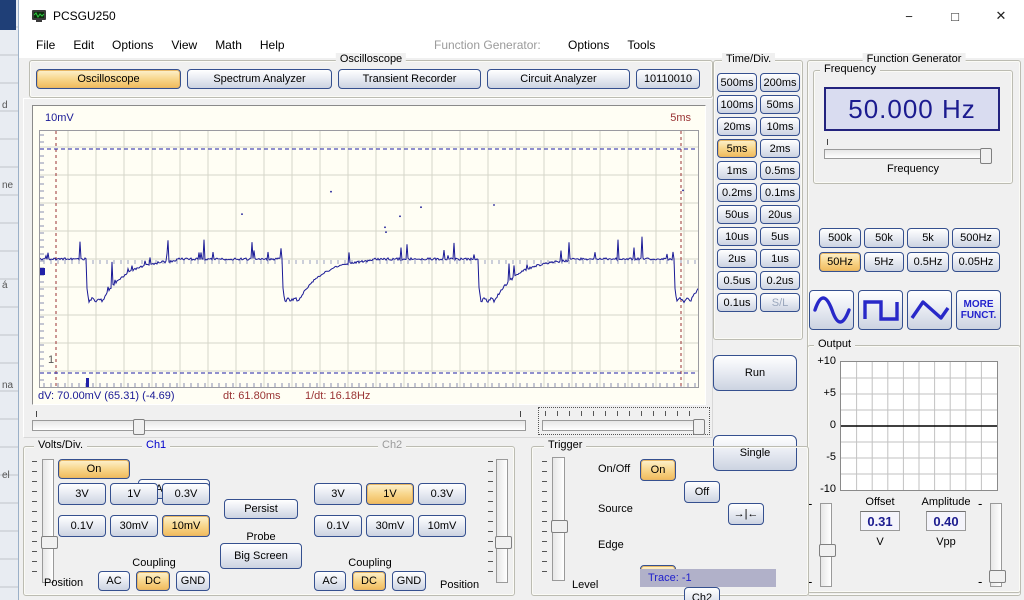 The image size is (1024, 600). I want to click on offset-slider-handle, so click(827, 550).